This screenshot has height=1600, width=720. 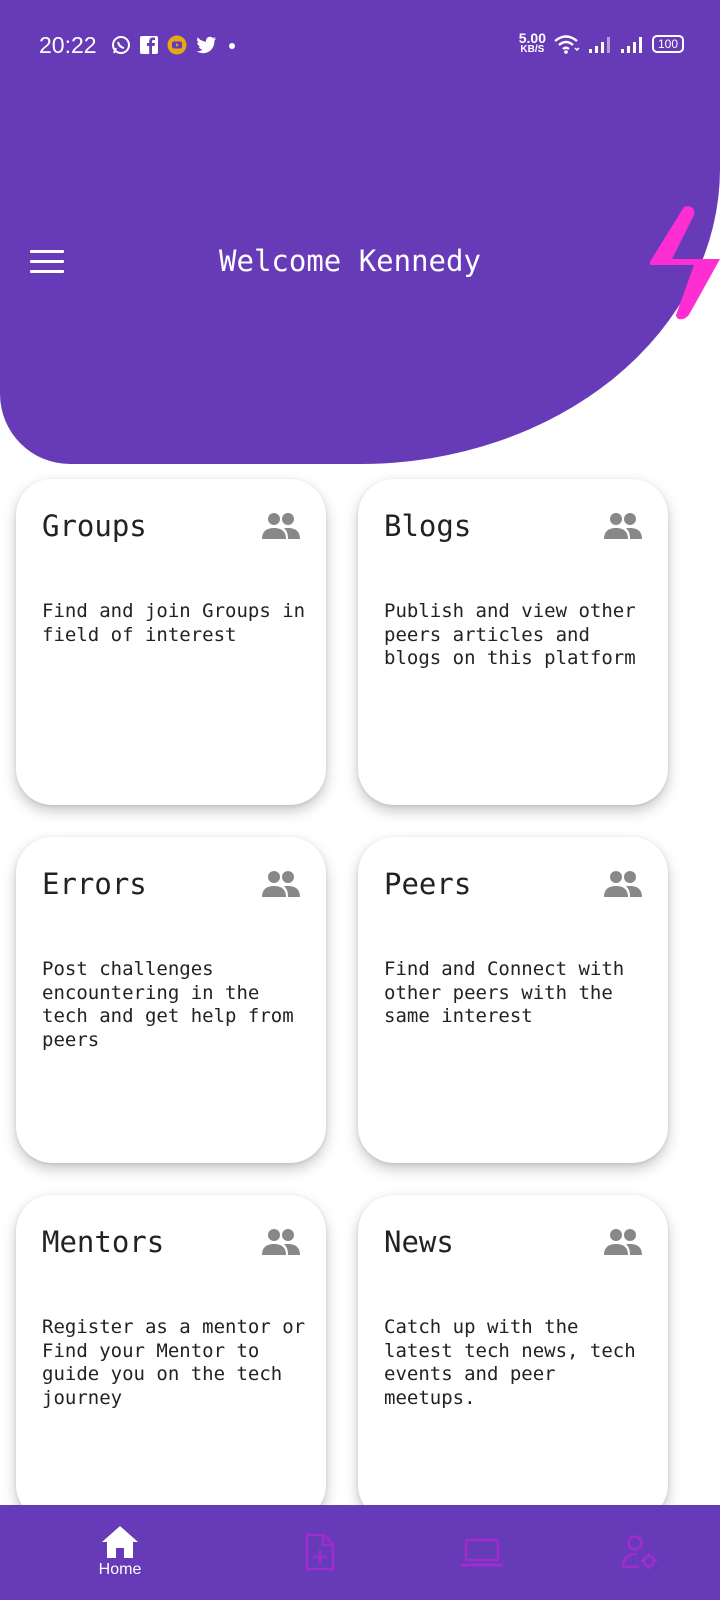 I want to click on card-title: Errors, so click(x=94, y=884).